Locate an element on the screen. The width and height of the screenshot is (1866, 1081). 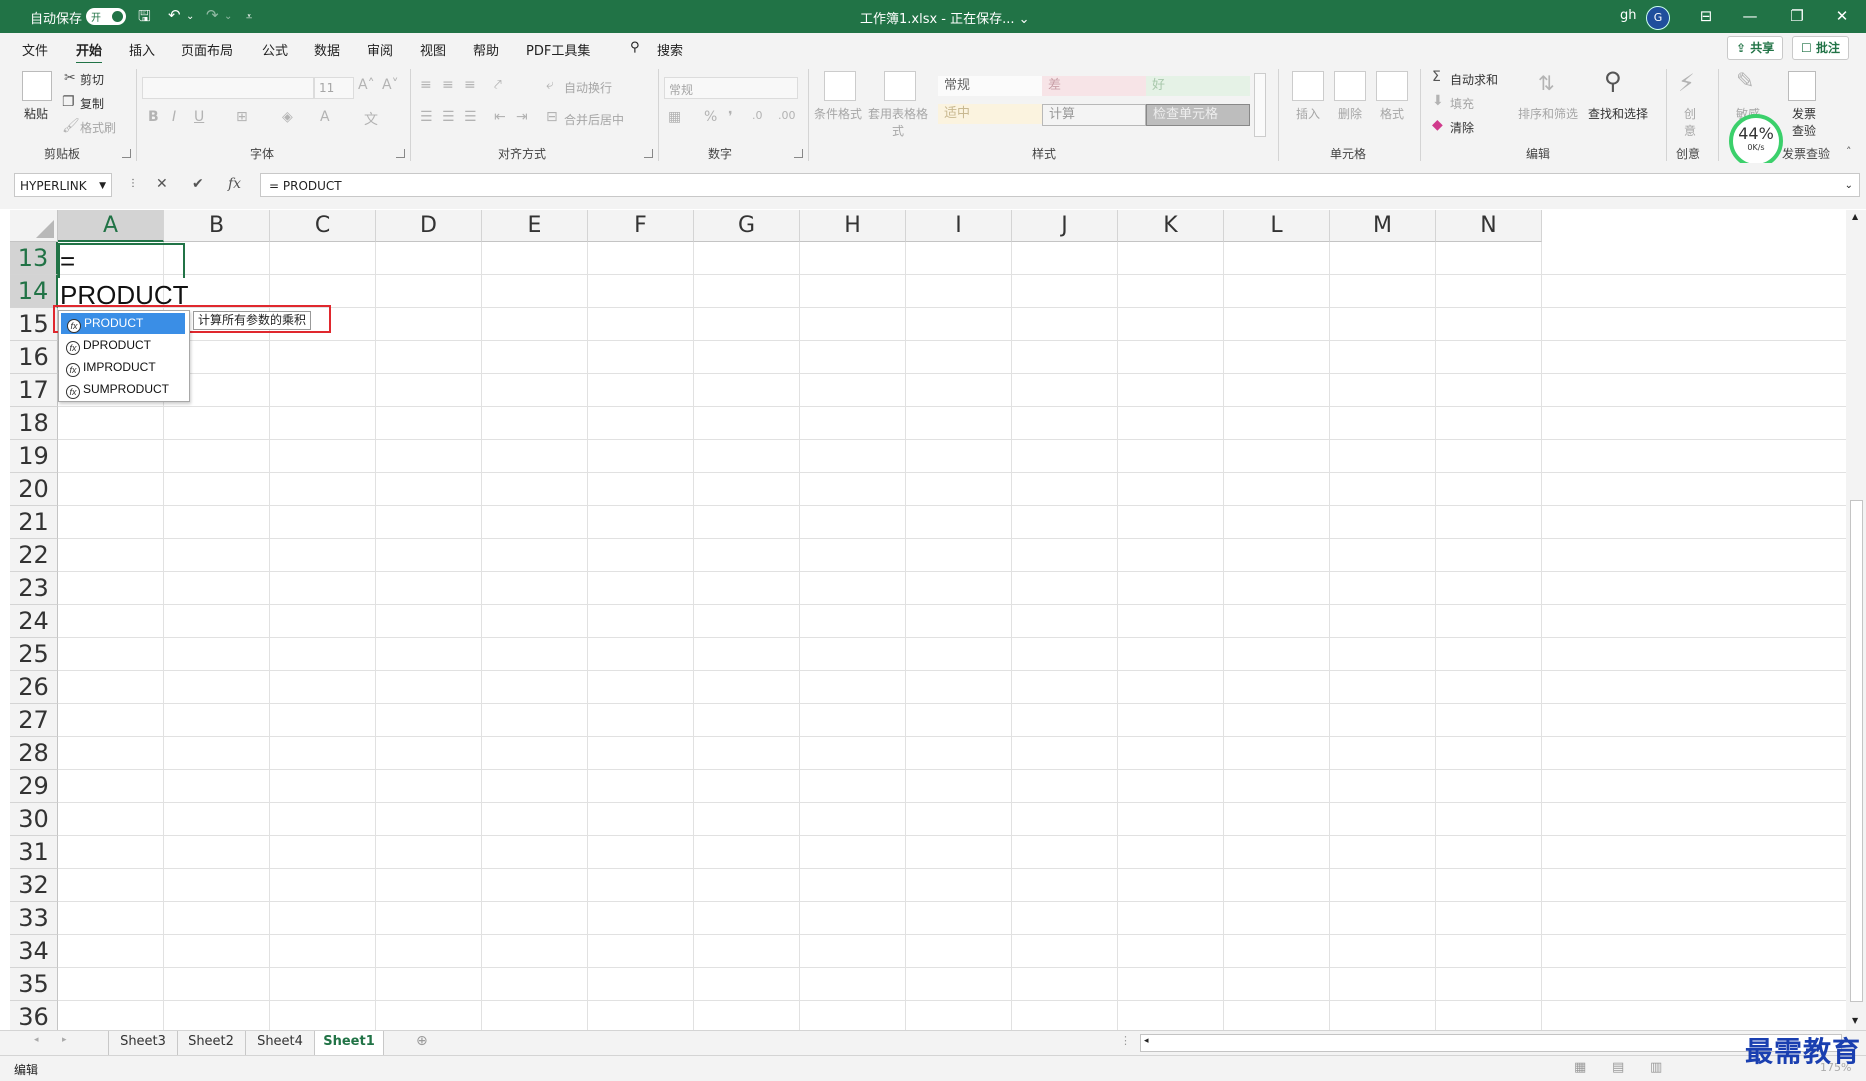
row-header-15: 15 is located at coordinates (34, 324).